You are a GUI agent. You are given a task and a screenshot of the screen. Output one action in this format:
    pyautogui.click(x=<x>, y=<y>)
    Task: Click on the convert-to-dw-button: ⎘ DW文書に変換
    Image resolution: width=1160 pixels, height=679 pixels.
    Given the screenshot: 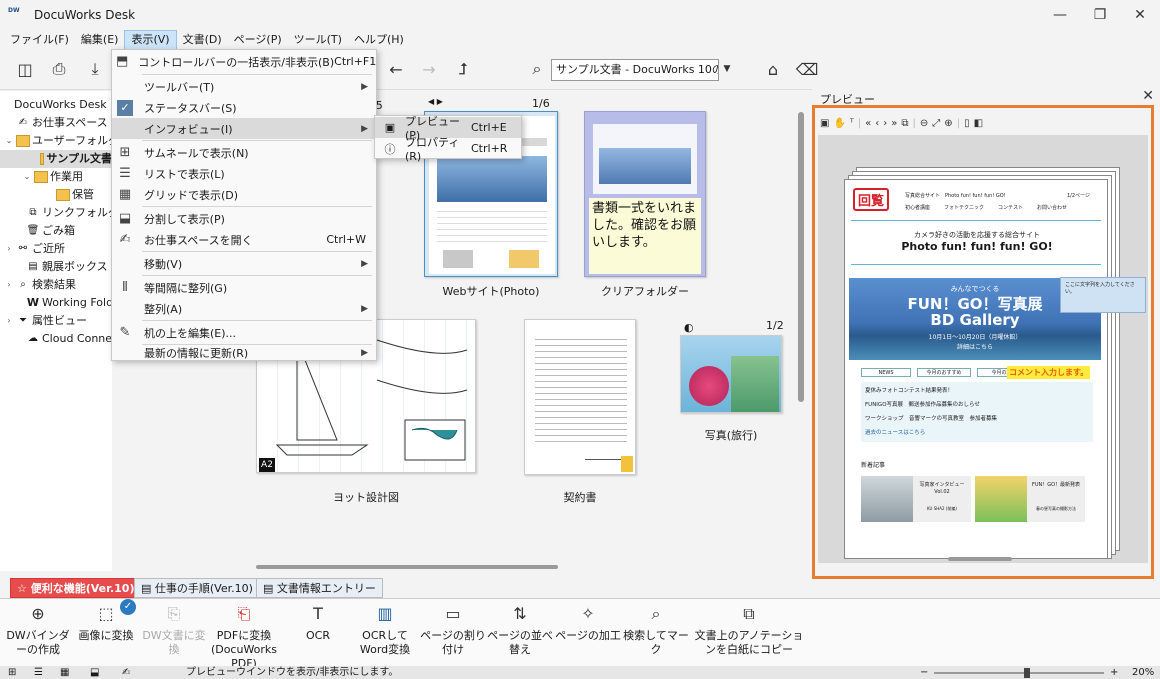 What is the action you would take?
    pyautogui.click(x=174, y=630)
    